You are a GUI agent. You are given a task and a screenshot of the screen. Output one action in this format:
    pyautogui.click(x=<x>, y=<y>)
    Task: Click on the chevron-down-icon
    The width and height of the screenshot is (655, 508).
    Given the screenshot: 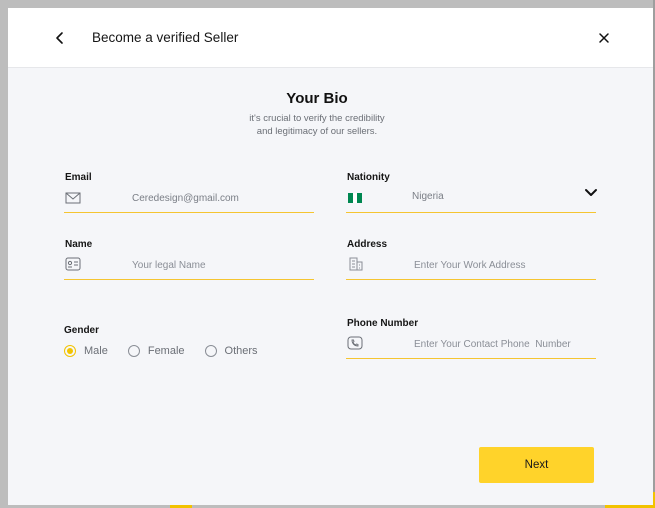 What is the action you would take?
    pyautogui.click(x=591, y=192)
    